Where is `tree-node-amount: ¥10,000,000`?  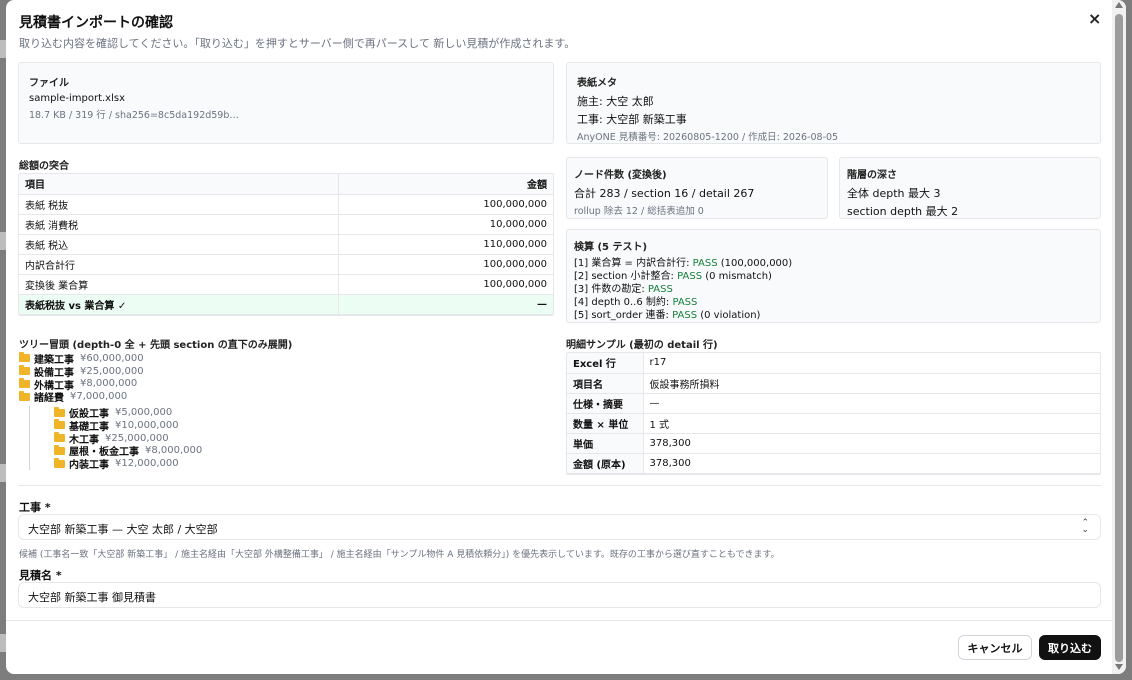
tree-node-amount: ¥10,000,000 is located at coordinates (147, 425).